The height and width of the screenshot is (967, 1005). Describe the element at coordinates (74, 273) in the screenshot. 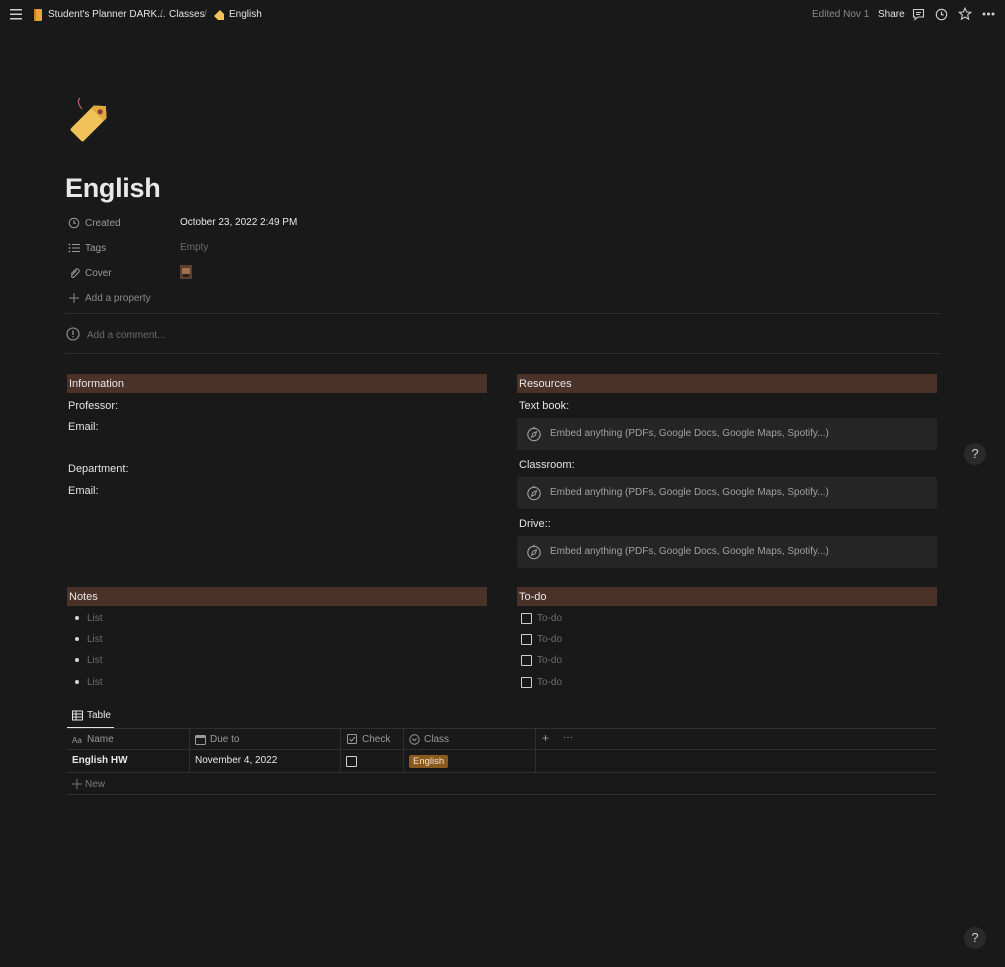

I see `paperclip-icon` at that location.